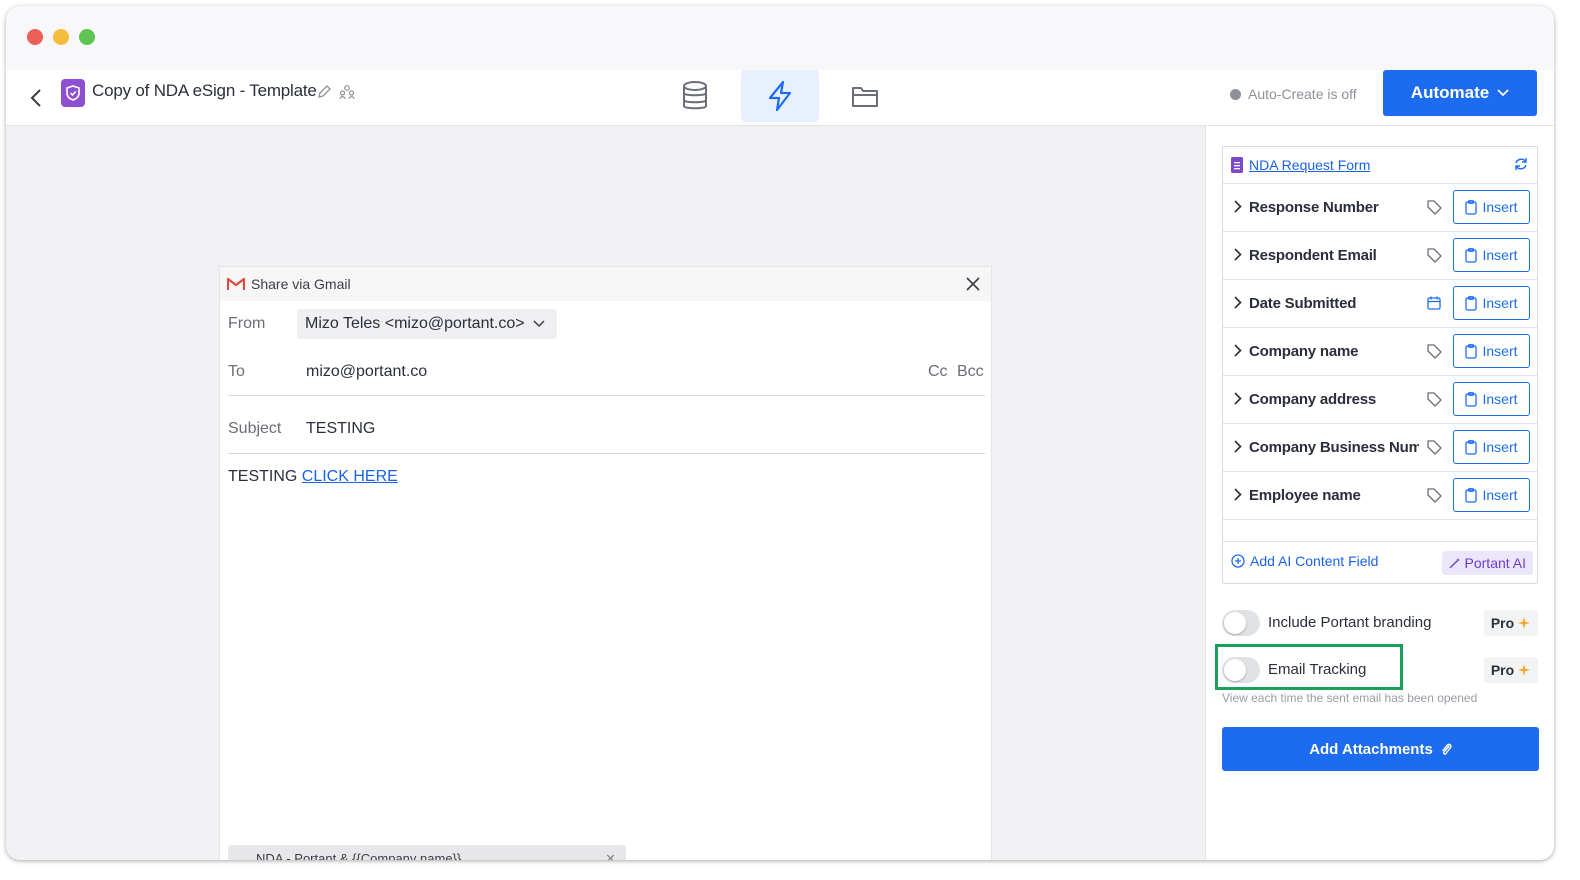 This screenshot has width=1580, height=880. What do you see at coordinates (359, 855) in the screenshot?
I see `attachment-name: NDA - Portant & {{Company name}}` at bounding box center [359, 855].